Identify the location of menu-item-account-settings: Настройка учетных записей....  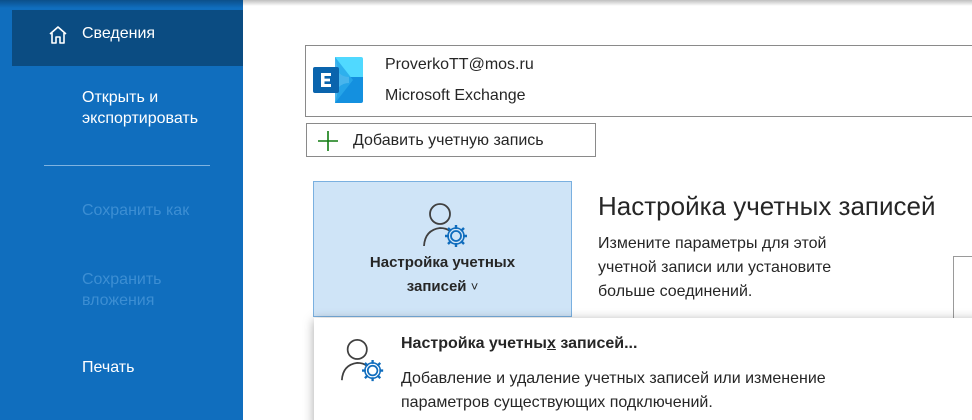
(519, 344).